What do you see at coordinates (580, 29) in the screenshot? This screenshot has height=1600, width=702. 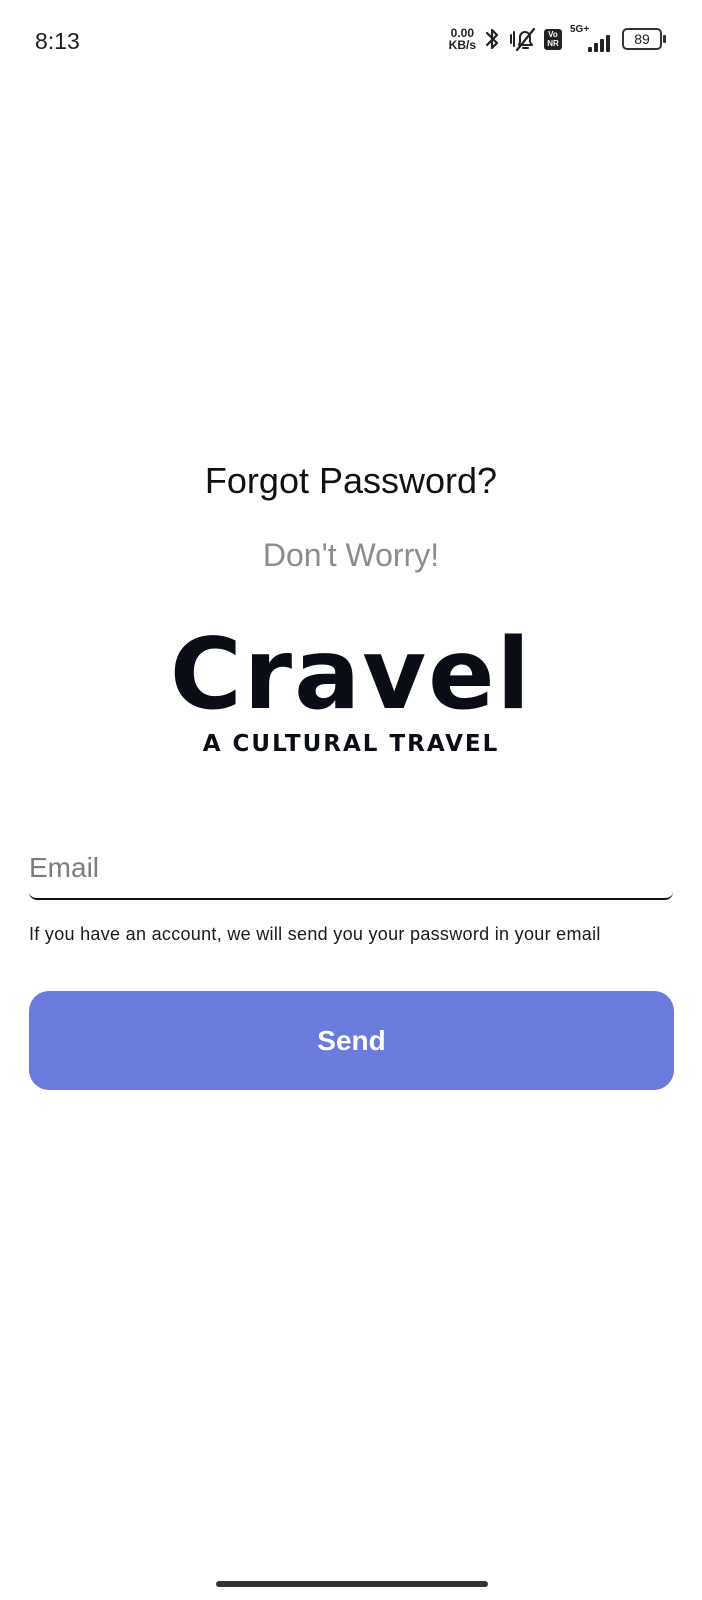 I see `network-type-label: 5G+` at bounding box center [580, 29].